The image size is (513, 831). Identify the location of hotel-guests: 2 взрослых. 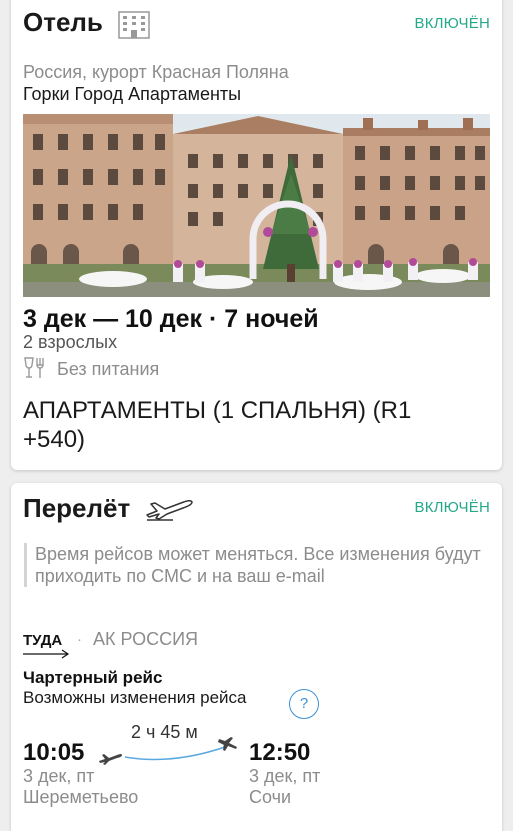
(70, 342).